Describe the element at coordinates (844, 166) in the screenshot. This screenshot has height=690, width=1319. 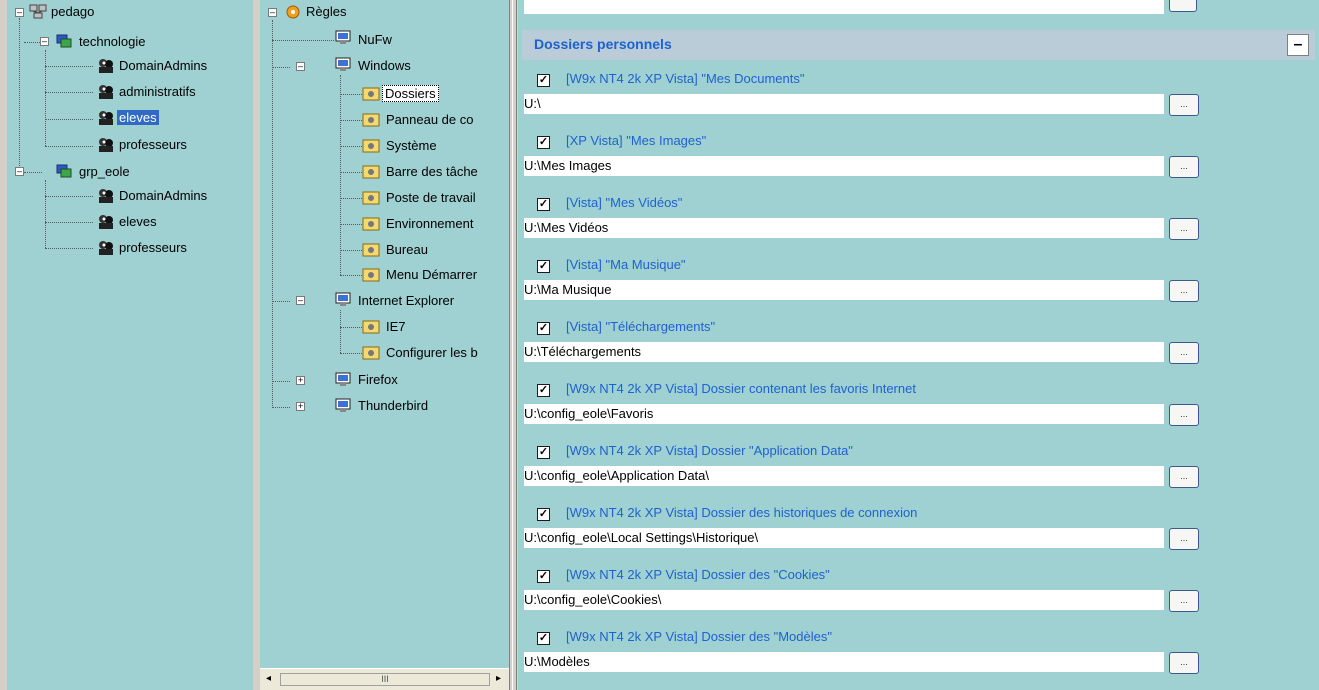
I see `path-input: U:\Mes Images` at that location.